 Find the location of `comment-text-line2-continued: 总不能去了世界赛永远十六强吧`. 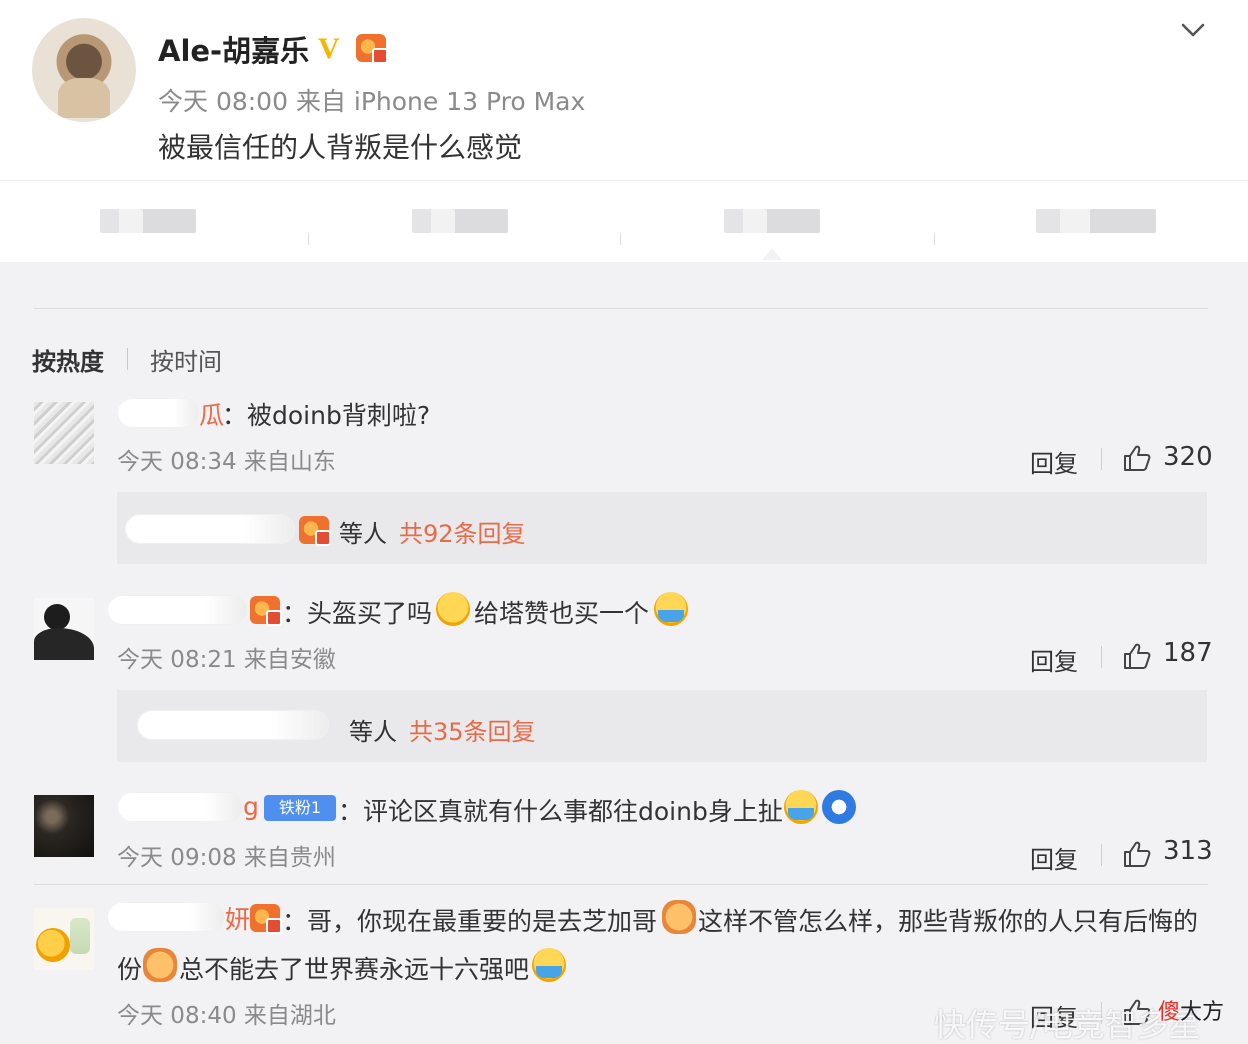

comment-text-line2-continued: 总不能去了世界赛永远十六强吧 is located at coordinates (354, 969).